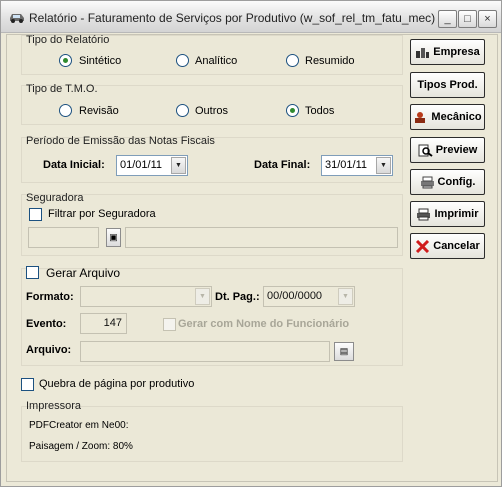 This screenshot has height=487, width=502. I want to click on cancelar-button: Cancelar, so click(447, 246).